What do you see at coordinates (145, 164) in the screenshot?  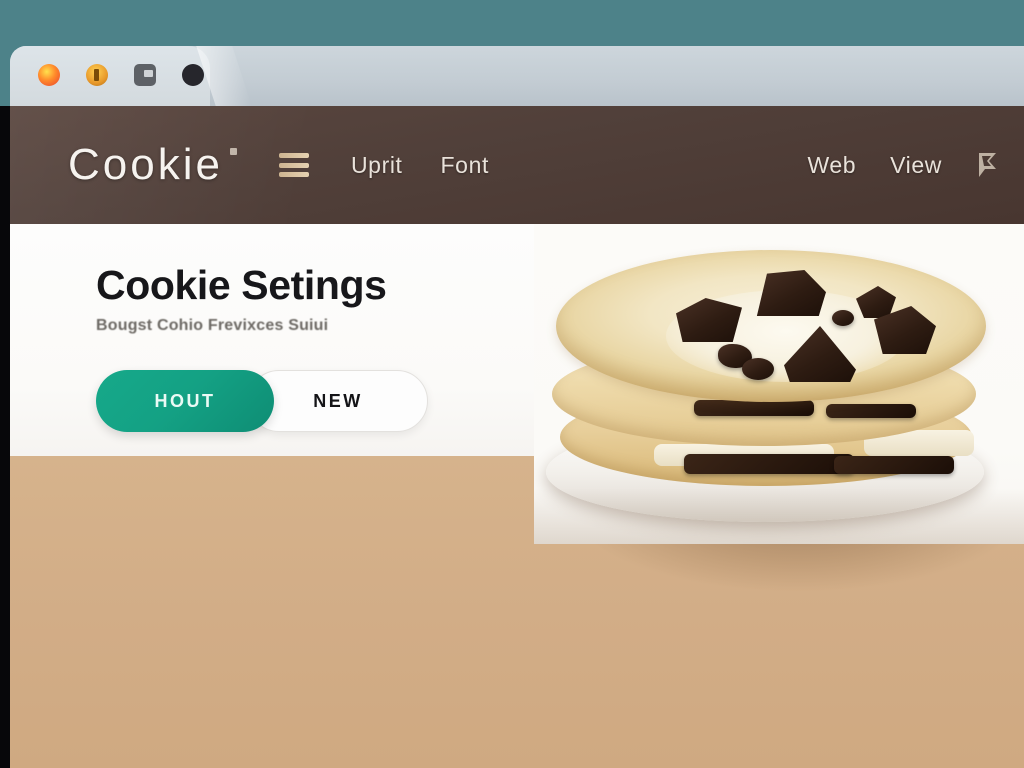 I see `brand-text: Cookie` at bounding box center [145, 164].